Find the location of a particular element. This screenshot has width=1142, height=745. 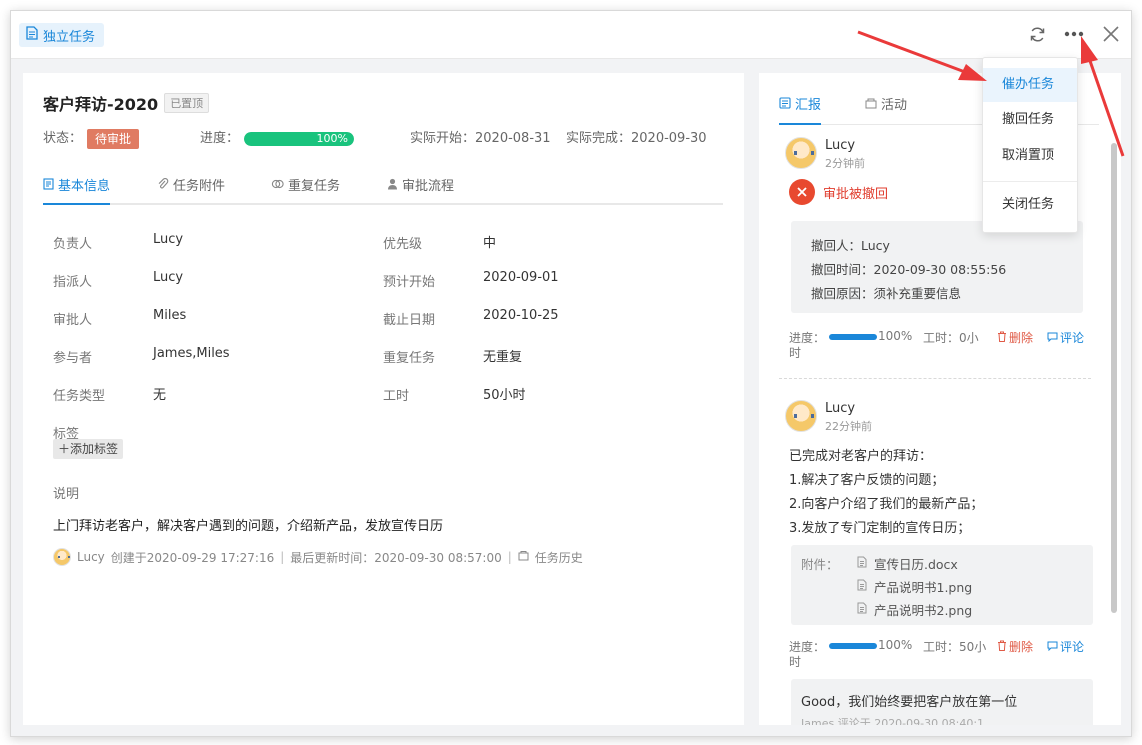

task-type-tag: 独立任务 is located at coordinates (62, 35).